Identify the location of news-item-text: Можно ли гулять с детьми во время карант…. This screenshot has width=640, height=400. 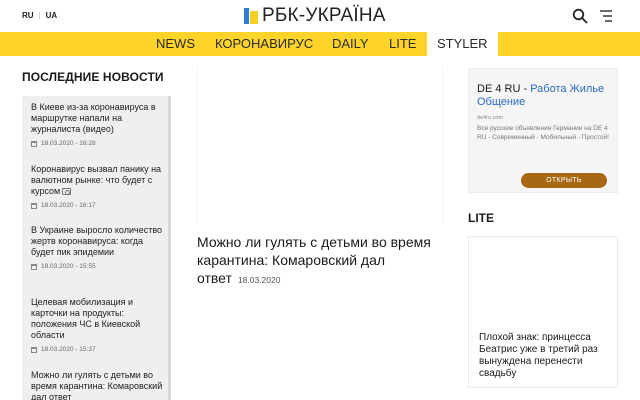
(97, 385).